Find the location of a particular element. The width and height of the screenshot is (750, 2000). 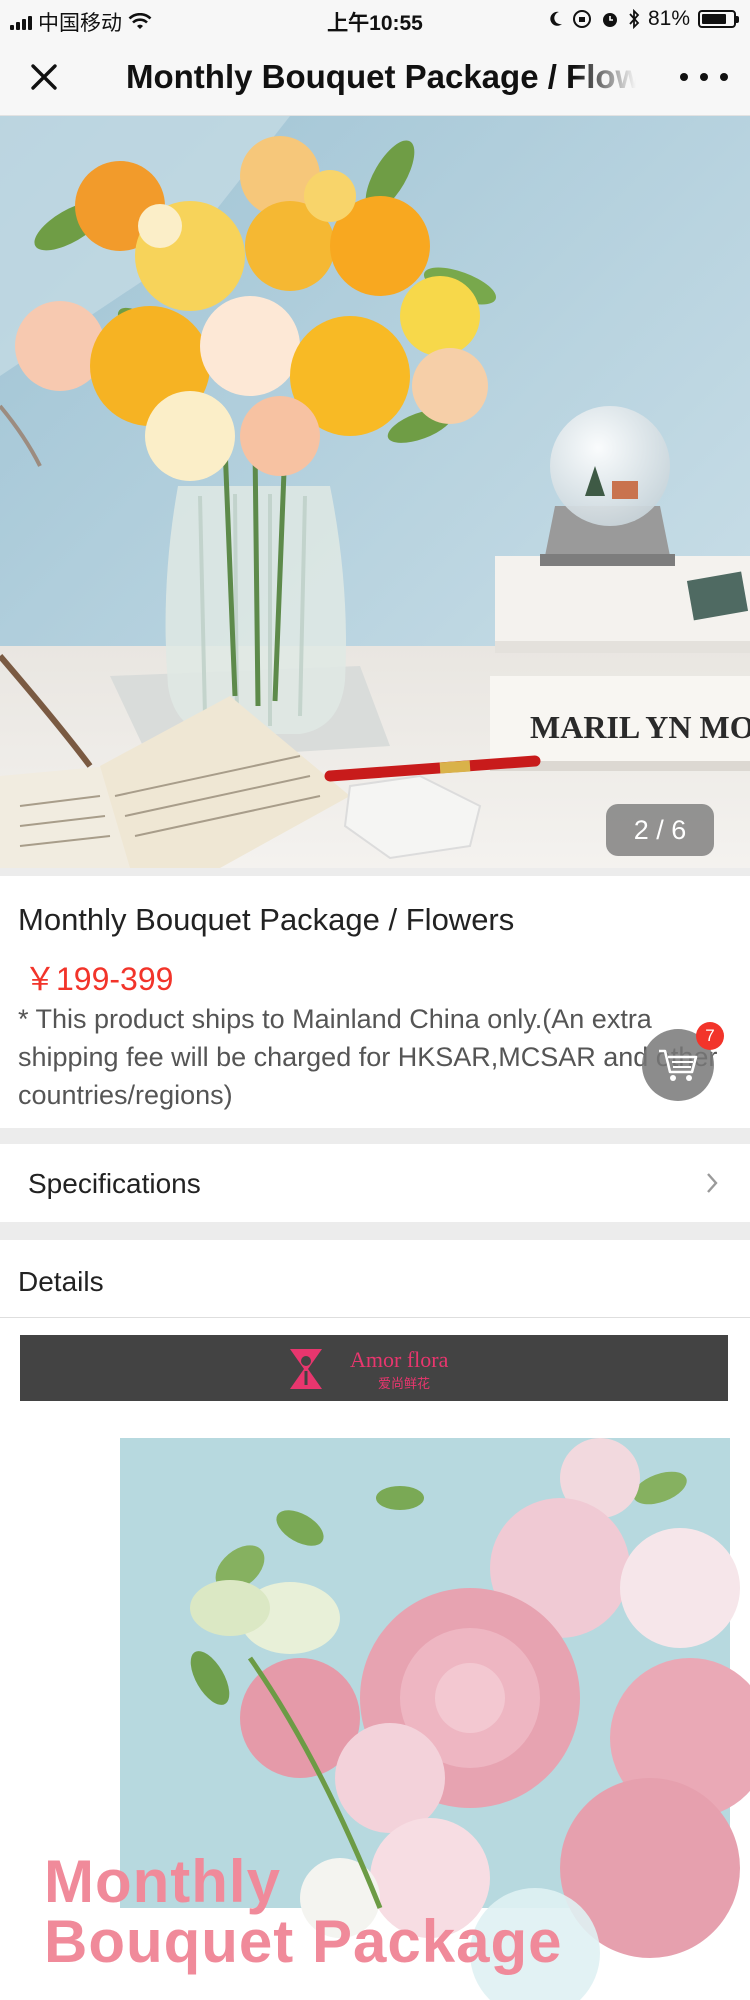

status-bar-right: 81% is located at coordinates (643, 19).